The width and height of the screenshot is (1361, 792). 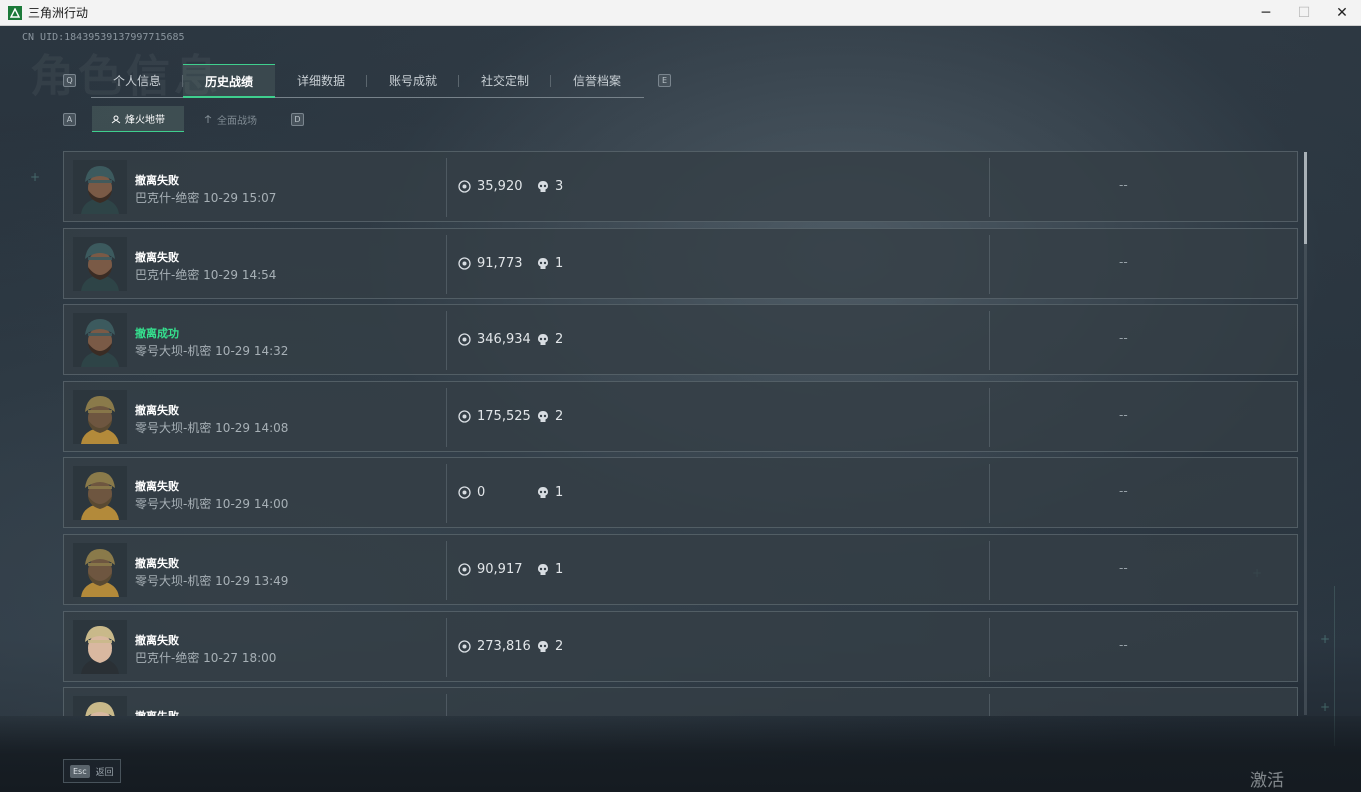 I want to click on match-time: 10-29 14:08, so click(x=252, y=427).